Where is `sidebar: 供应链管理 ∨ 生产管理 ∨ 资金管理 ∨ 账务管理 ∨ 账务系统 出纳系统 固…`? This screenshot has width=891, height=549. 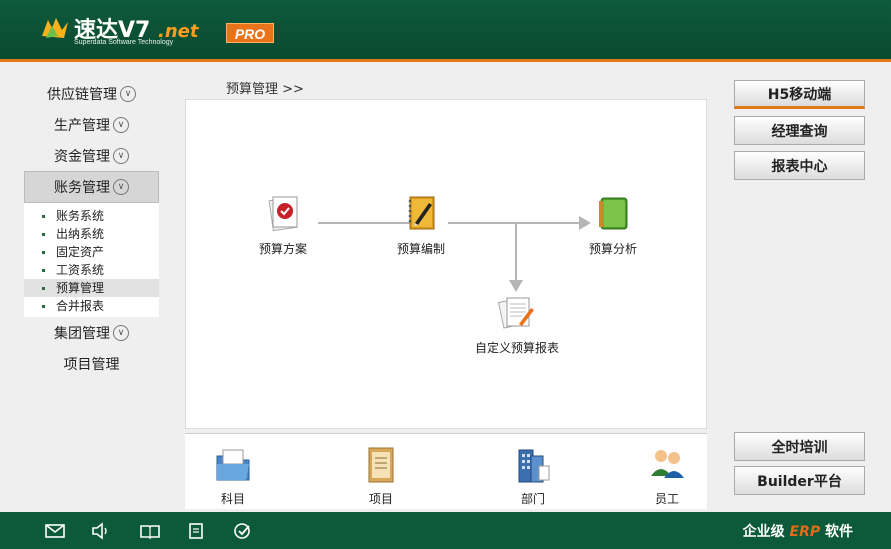
sidebar: 供应链管理 ∨ 生产管理 ∨ 资金管理 ∨ 账务管理 ∨ 账务系统 出纳系统 固… is located at coordinates (91, 228).